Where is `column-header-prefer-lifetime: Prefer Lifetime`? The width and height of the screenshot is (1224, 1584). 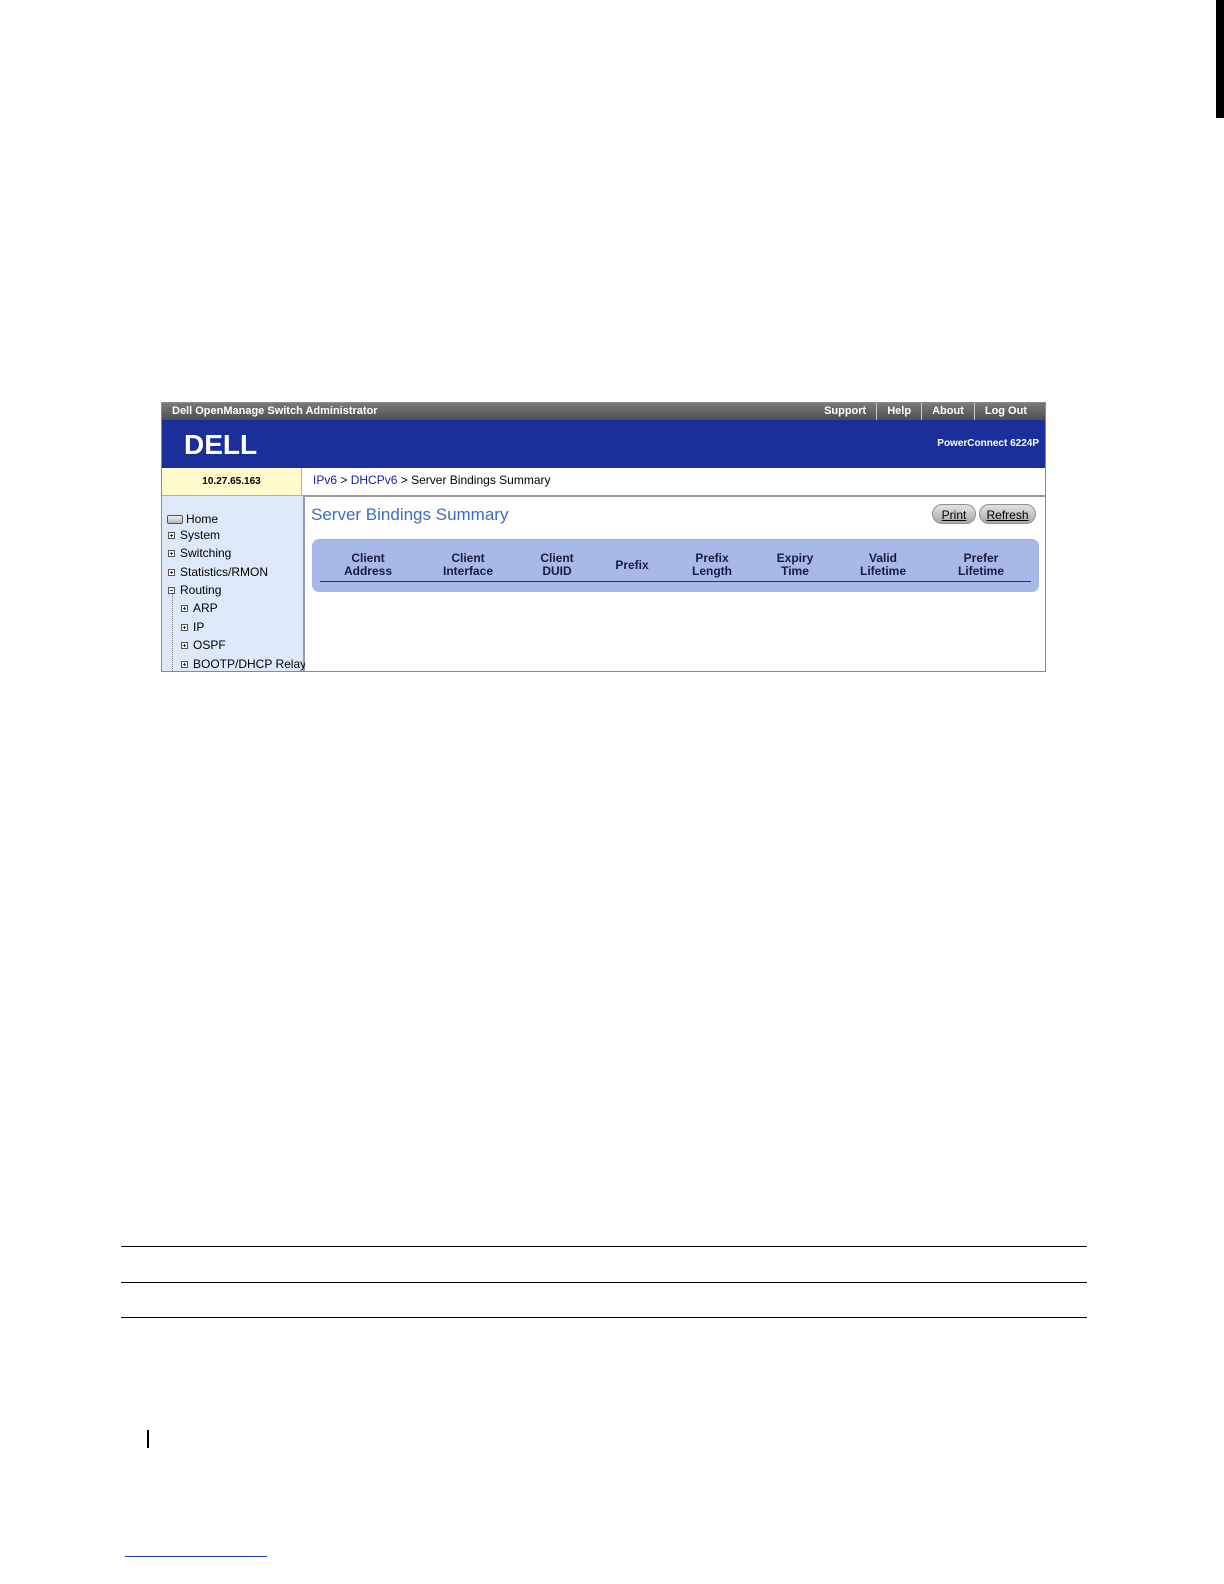 column-header-prefer-lifetime: Prefer Lifetime is located at coordinates (981, 565).